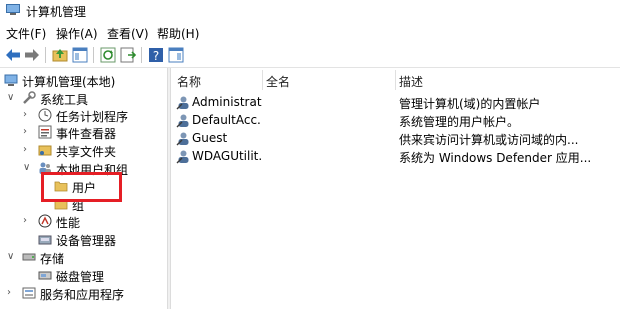 This screenshot has height=309, width=620. I want to click on menu-help: 帮助(H), so click(178, 33).